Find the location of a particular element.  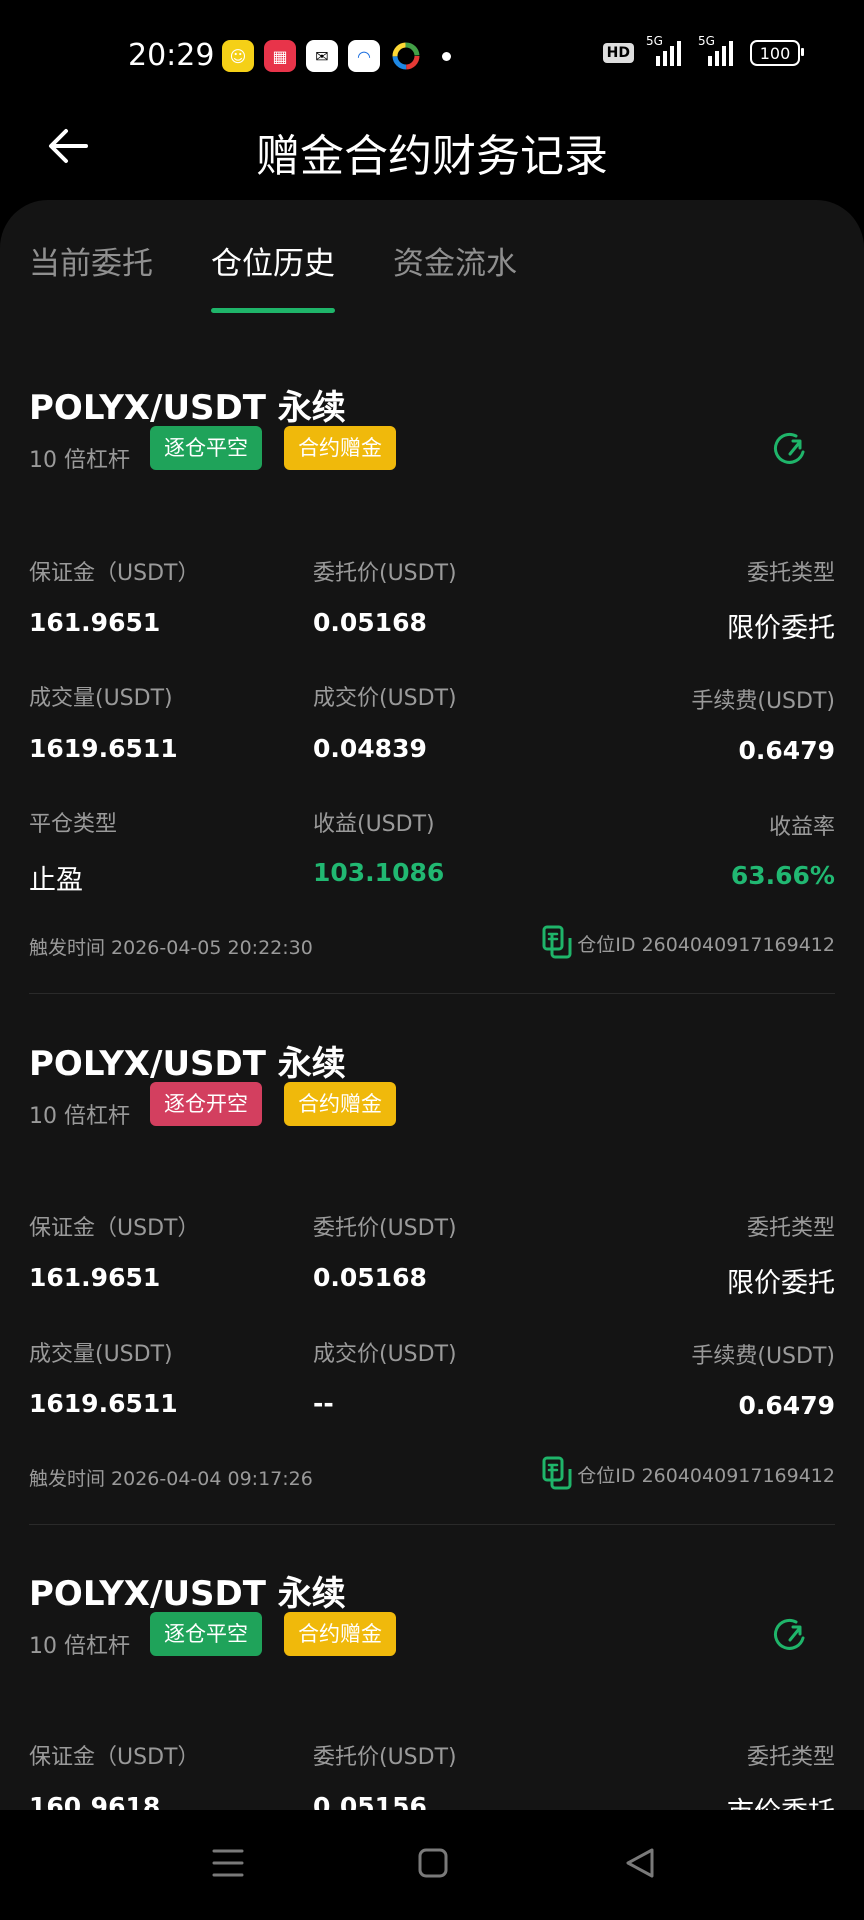

tab-fund-flow: 资金流水 is located at coordinates (455, 260).